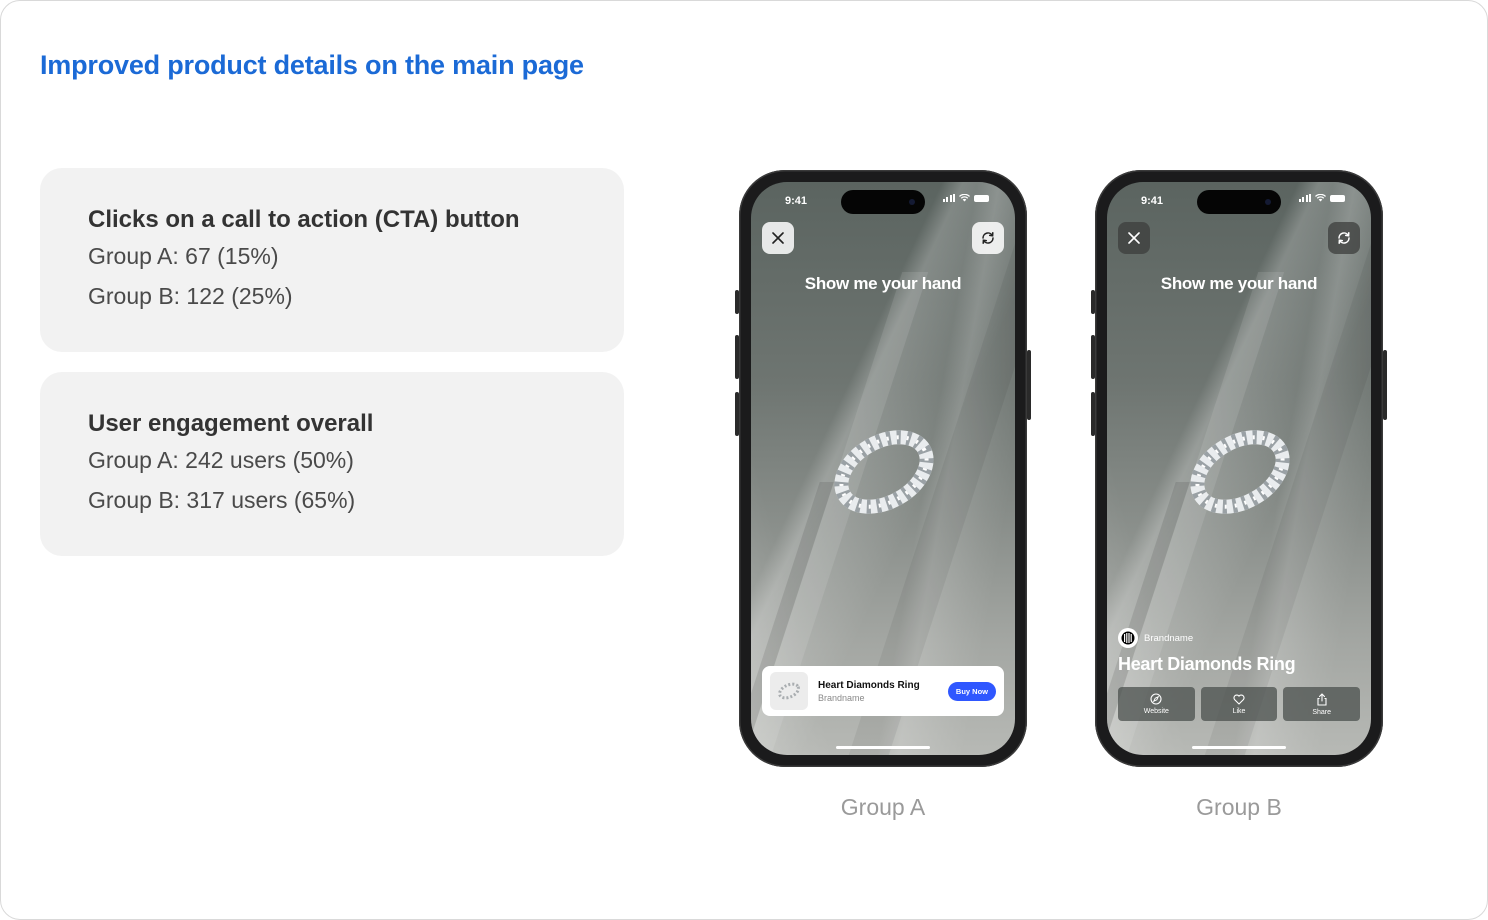 The width and height of the screenshot is (1488, 920). I want to click on metric-title: User engagement overall, so click(231, 423).